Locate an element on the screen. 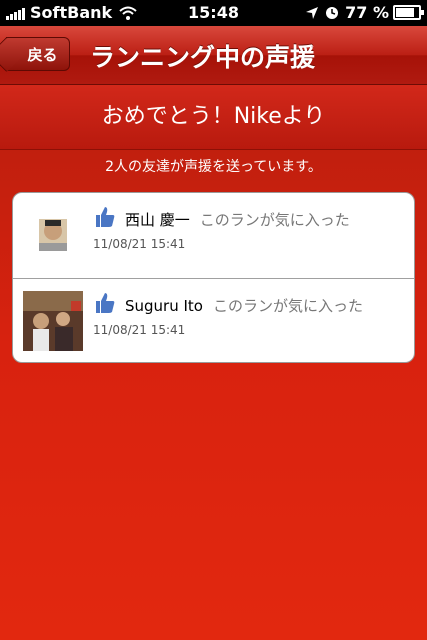 This screenshot has height=640, width=427. status-indicators: 77 % is located at coordinates (364, 12).